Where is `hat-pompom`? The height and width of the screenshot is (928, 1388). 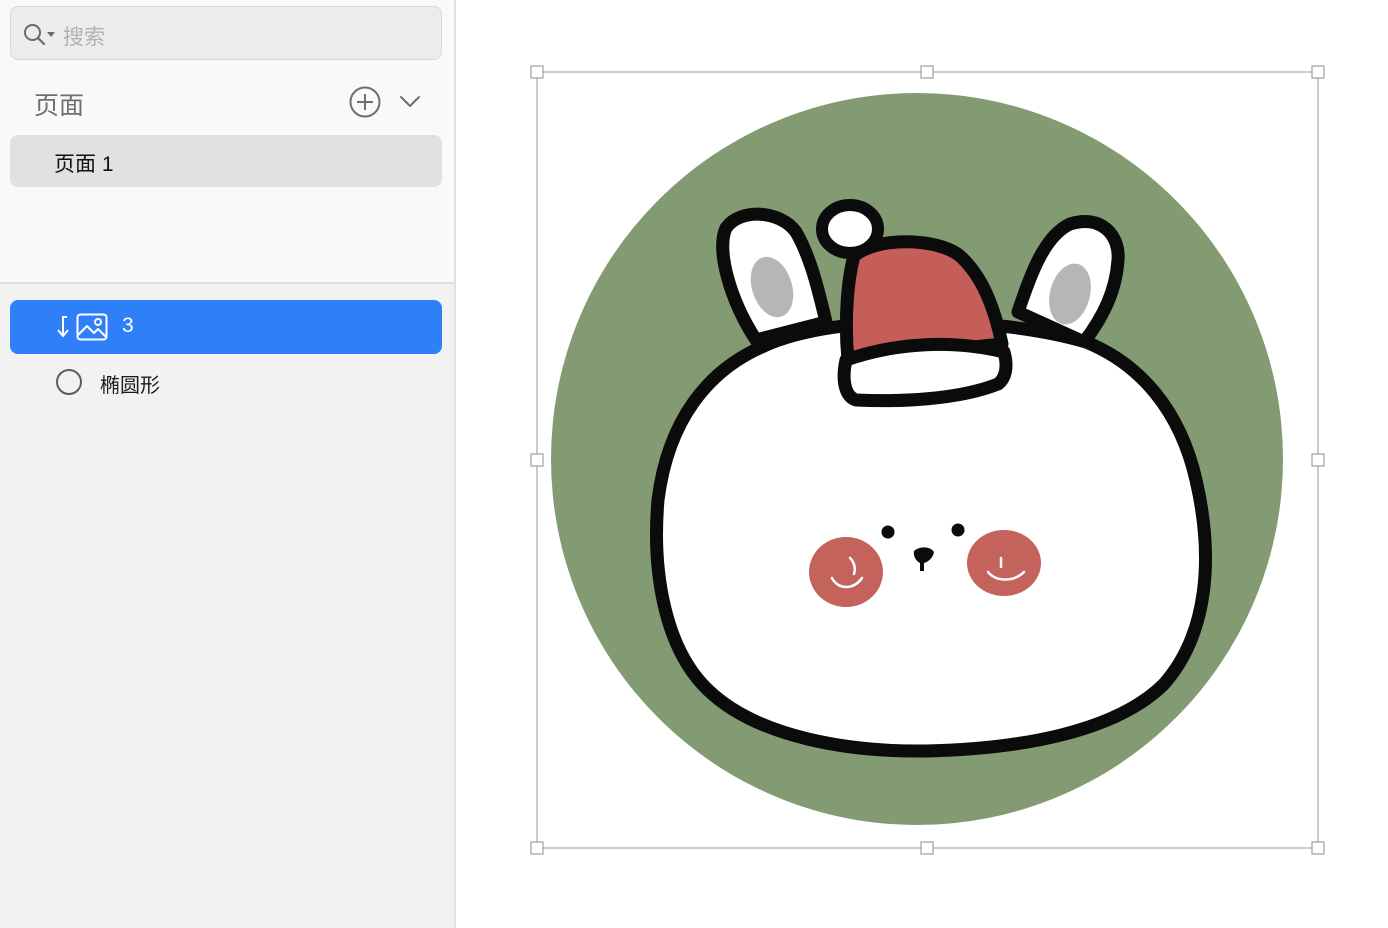 hat-pompom is located at coordinates (850, 229).